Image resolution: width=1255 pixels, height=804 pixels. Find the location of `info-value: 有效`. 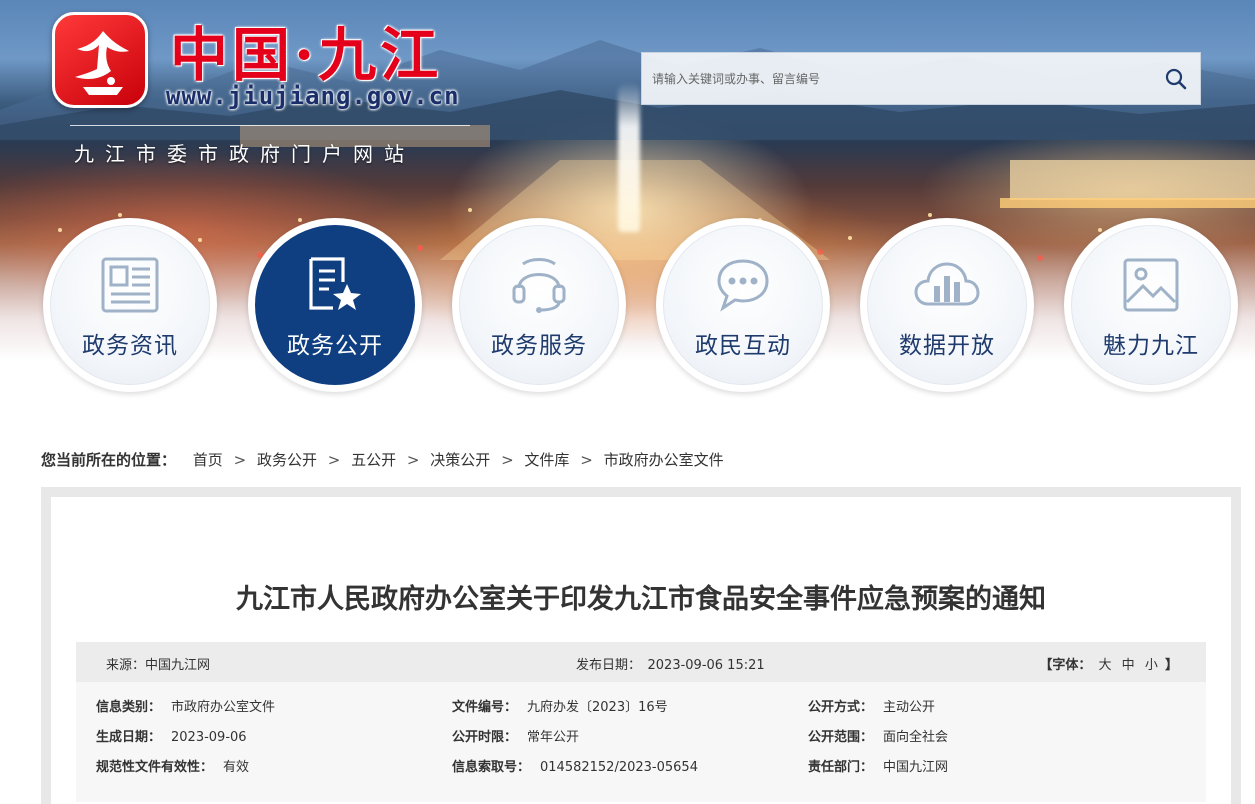

info-value: 有效 is located at coordinates (236, 767).